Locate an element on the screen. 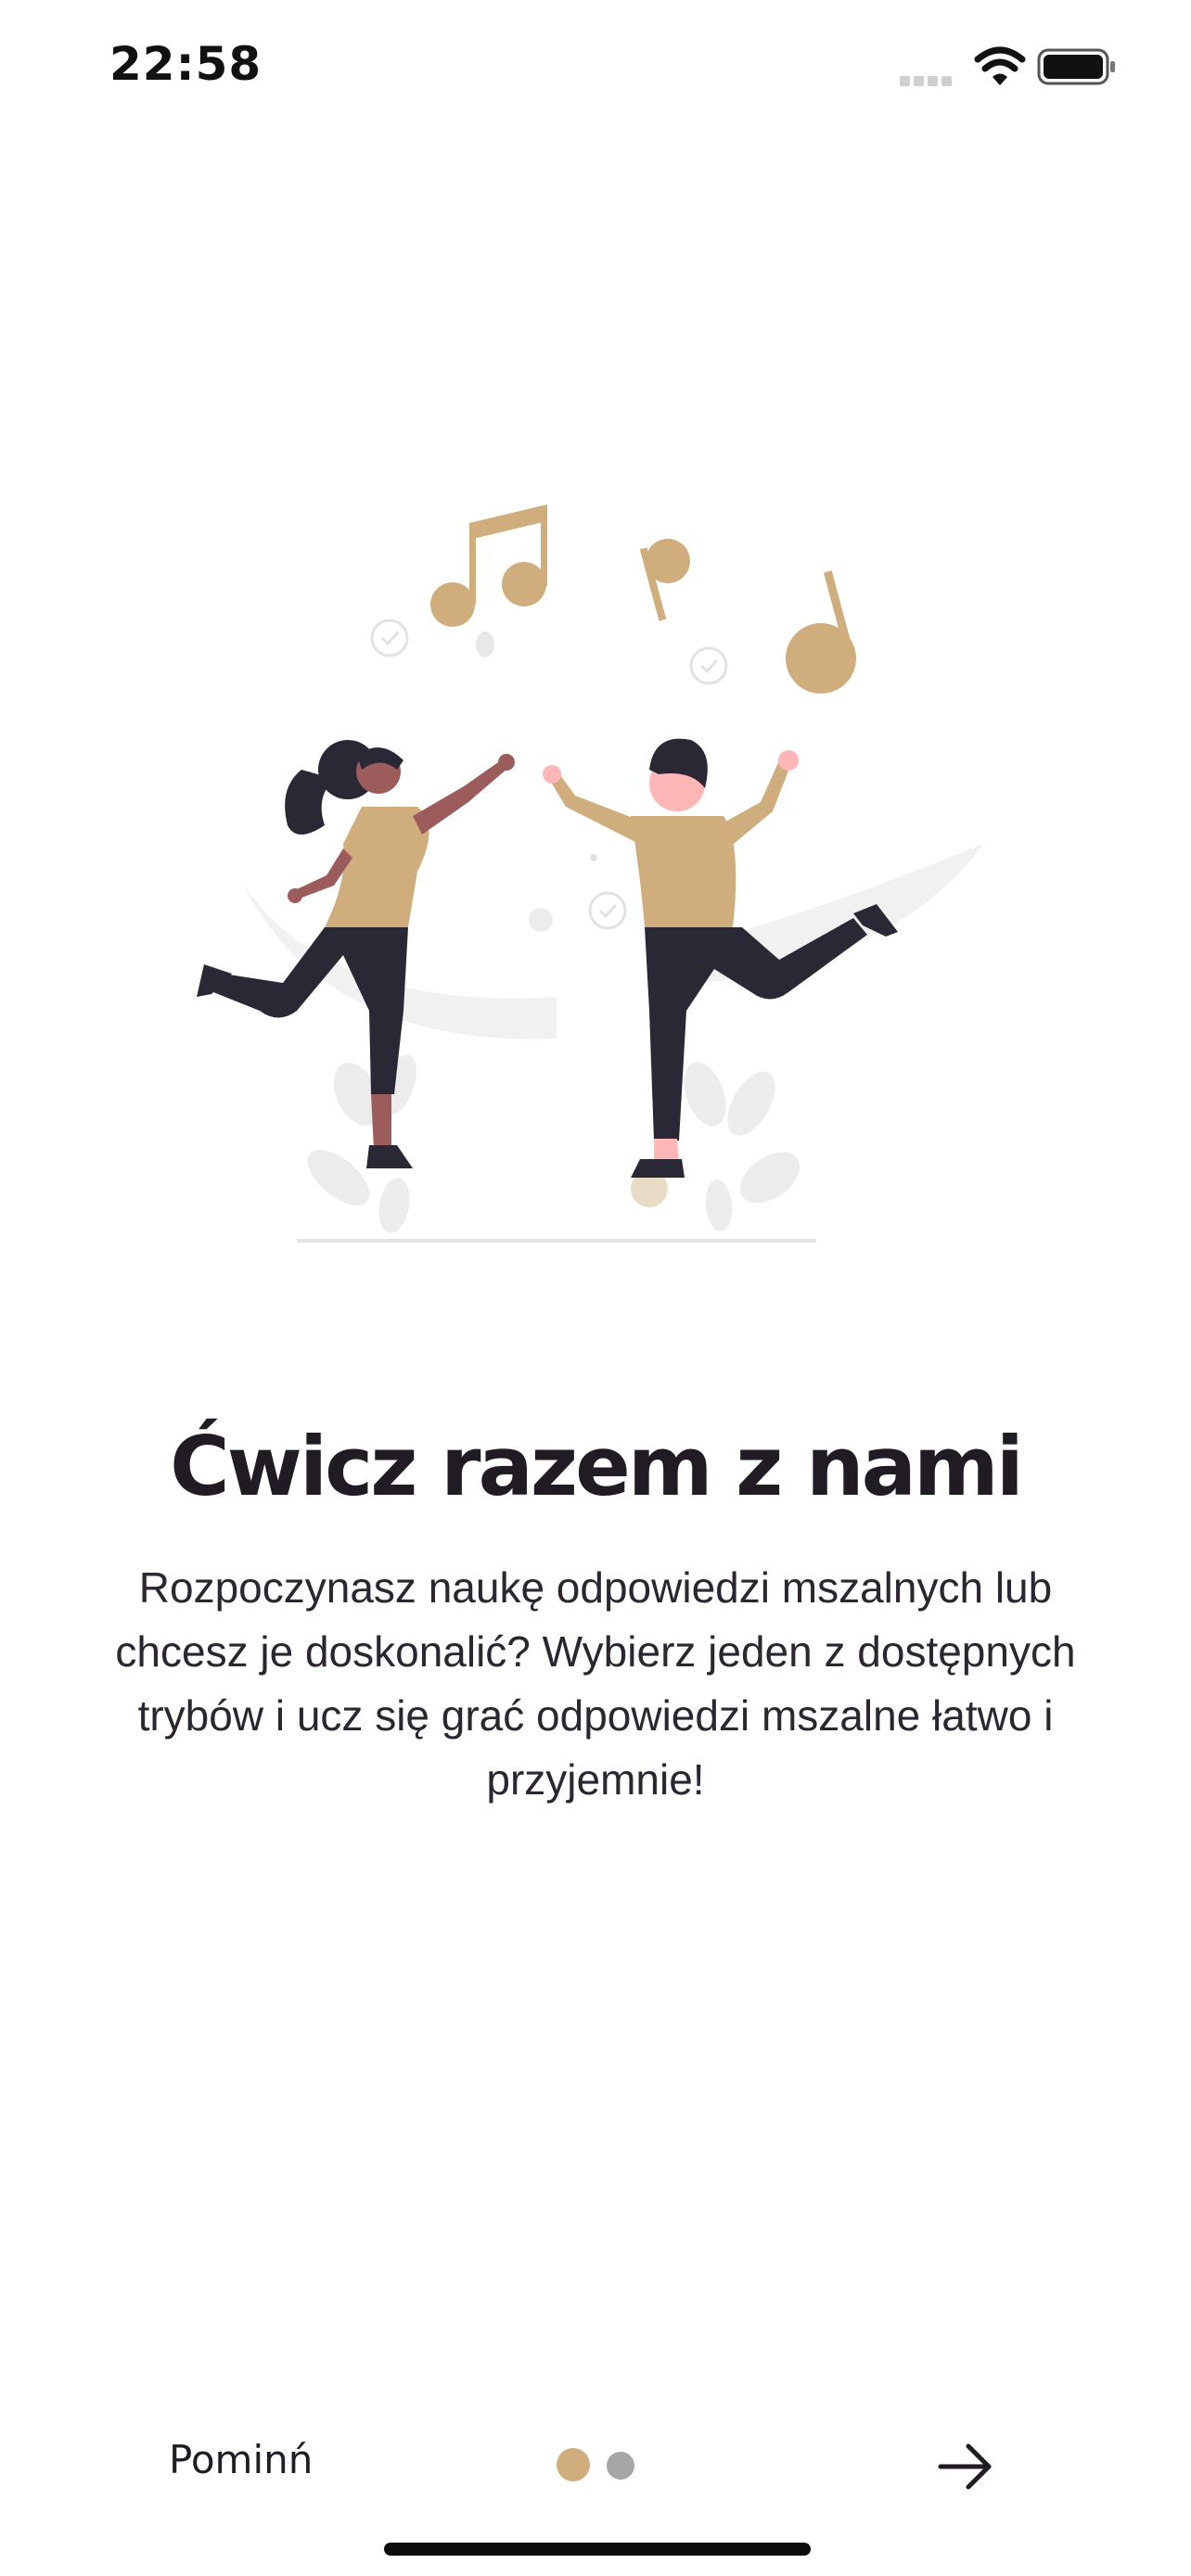  status-bar: 22:58 is located at coordinates (595, 69).